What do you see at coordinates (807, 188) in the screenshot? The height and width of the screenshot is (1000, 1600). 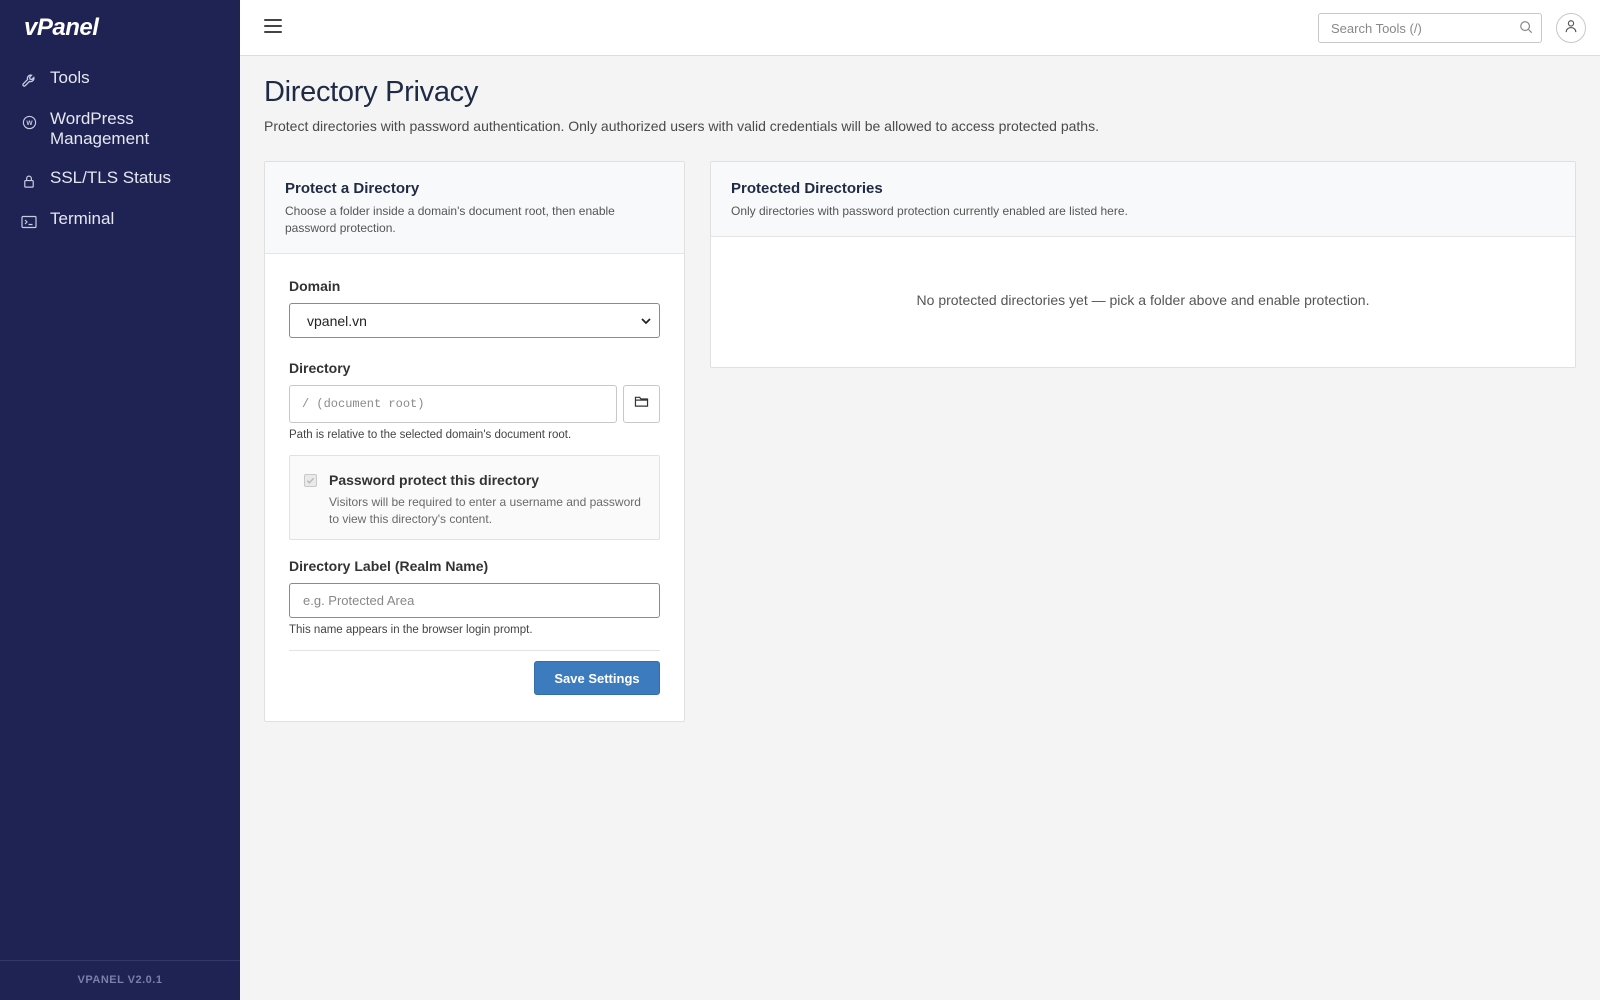 I see `card-title: Protected Directories` at bounding box center [807, 188].